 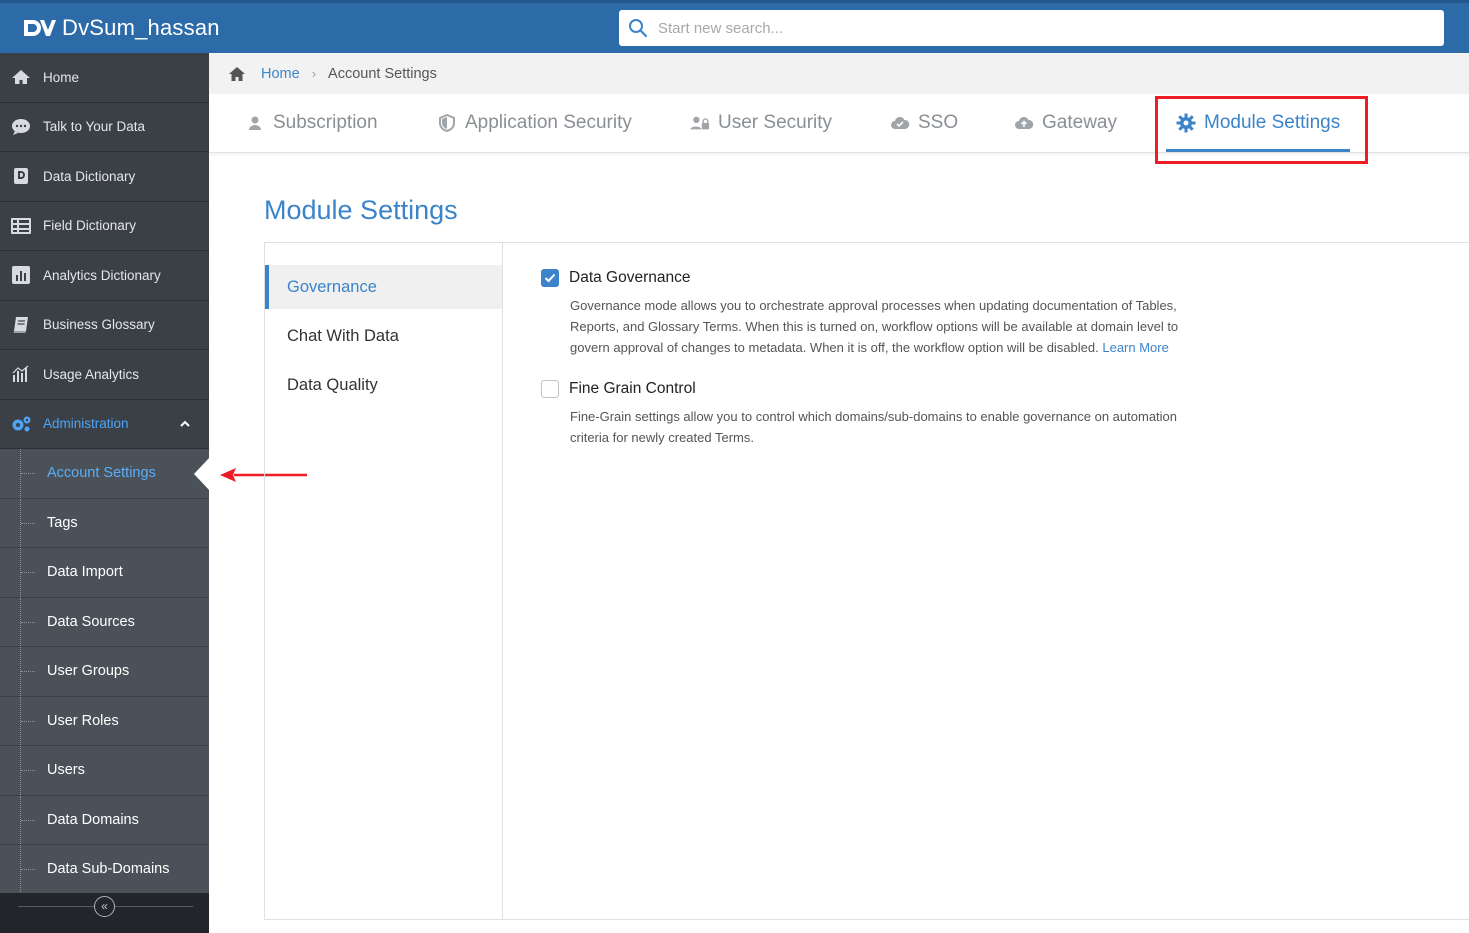 I want to click on sidebar-subitem-tags: Tags, so click(x=104, y=523).